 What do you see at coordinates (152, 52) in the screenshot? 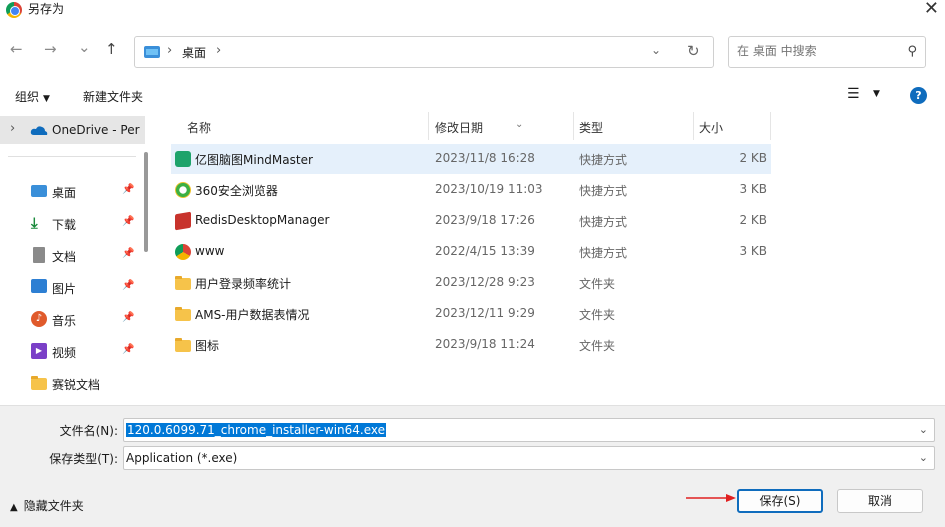
I see `desktop-folder-icon` at bounding box center [152, 52].